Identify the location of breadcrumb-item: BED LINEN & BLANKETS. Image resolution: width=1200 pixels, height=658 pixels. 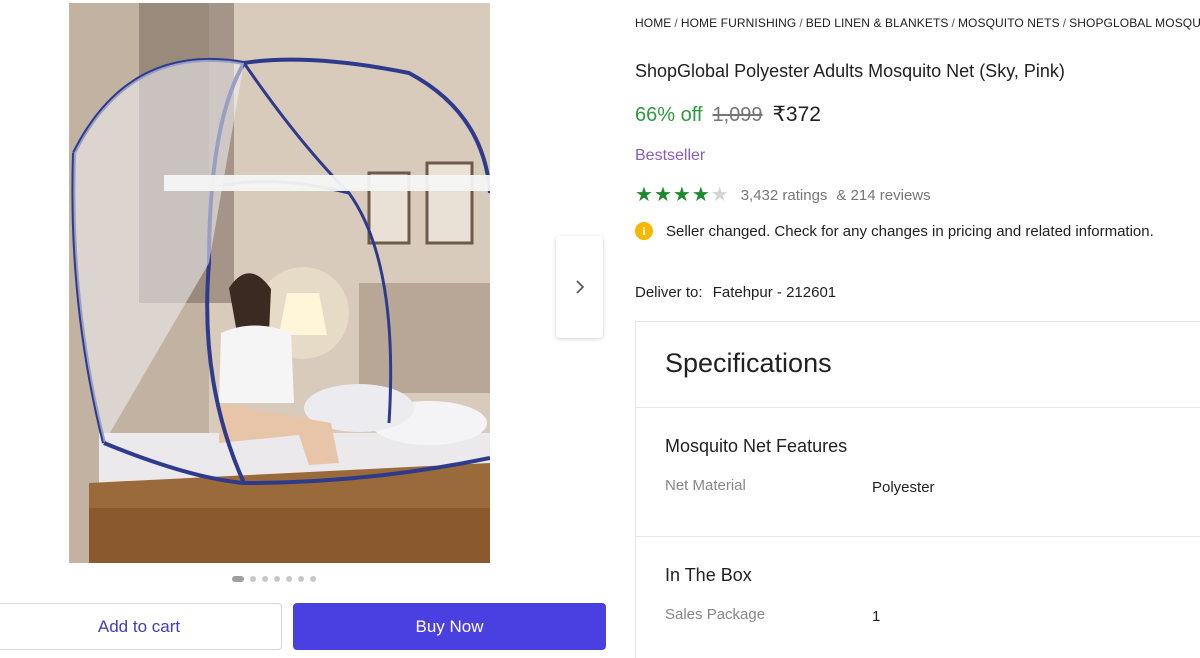
(877, 23).